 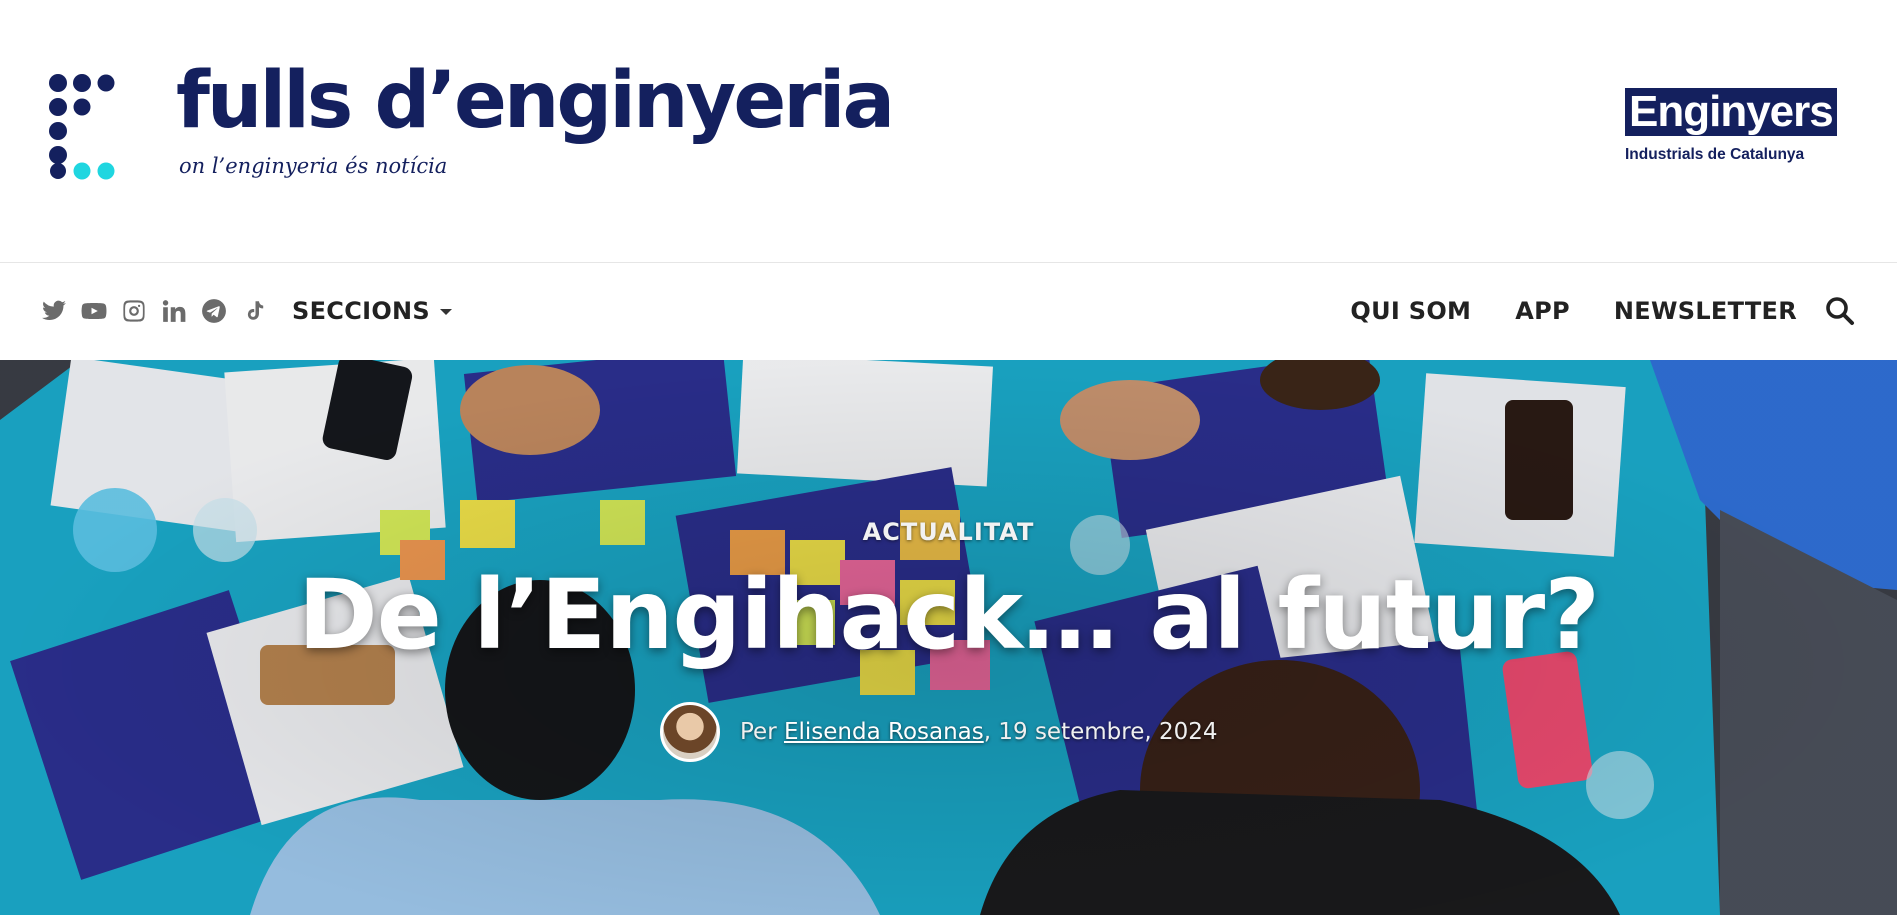 I want to click on article-date: , 19 setembre, 2024, so click(x=1100, y=732).